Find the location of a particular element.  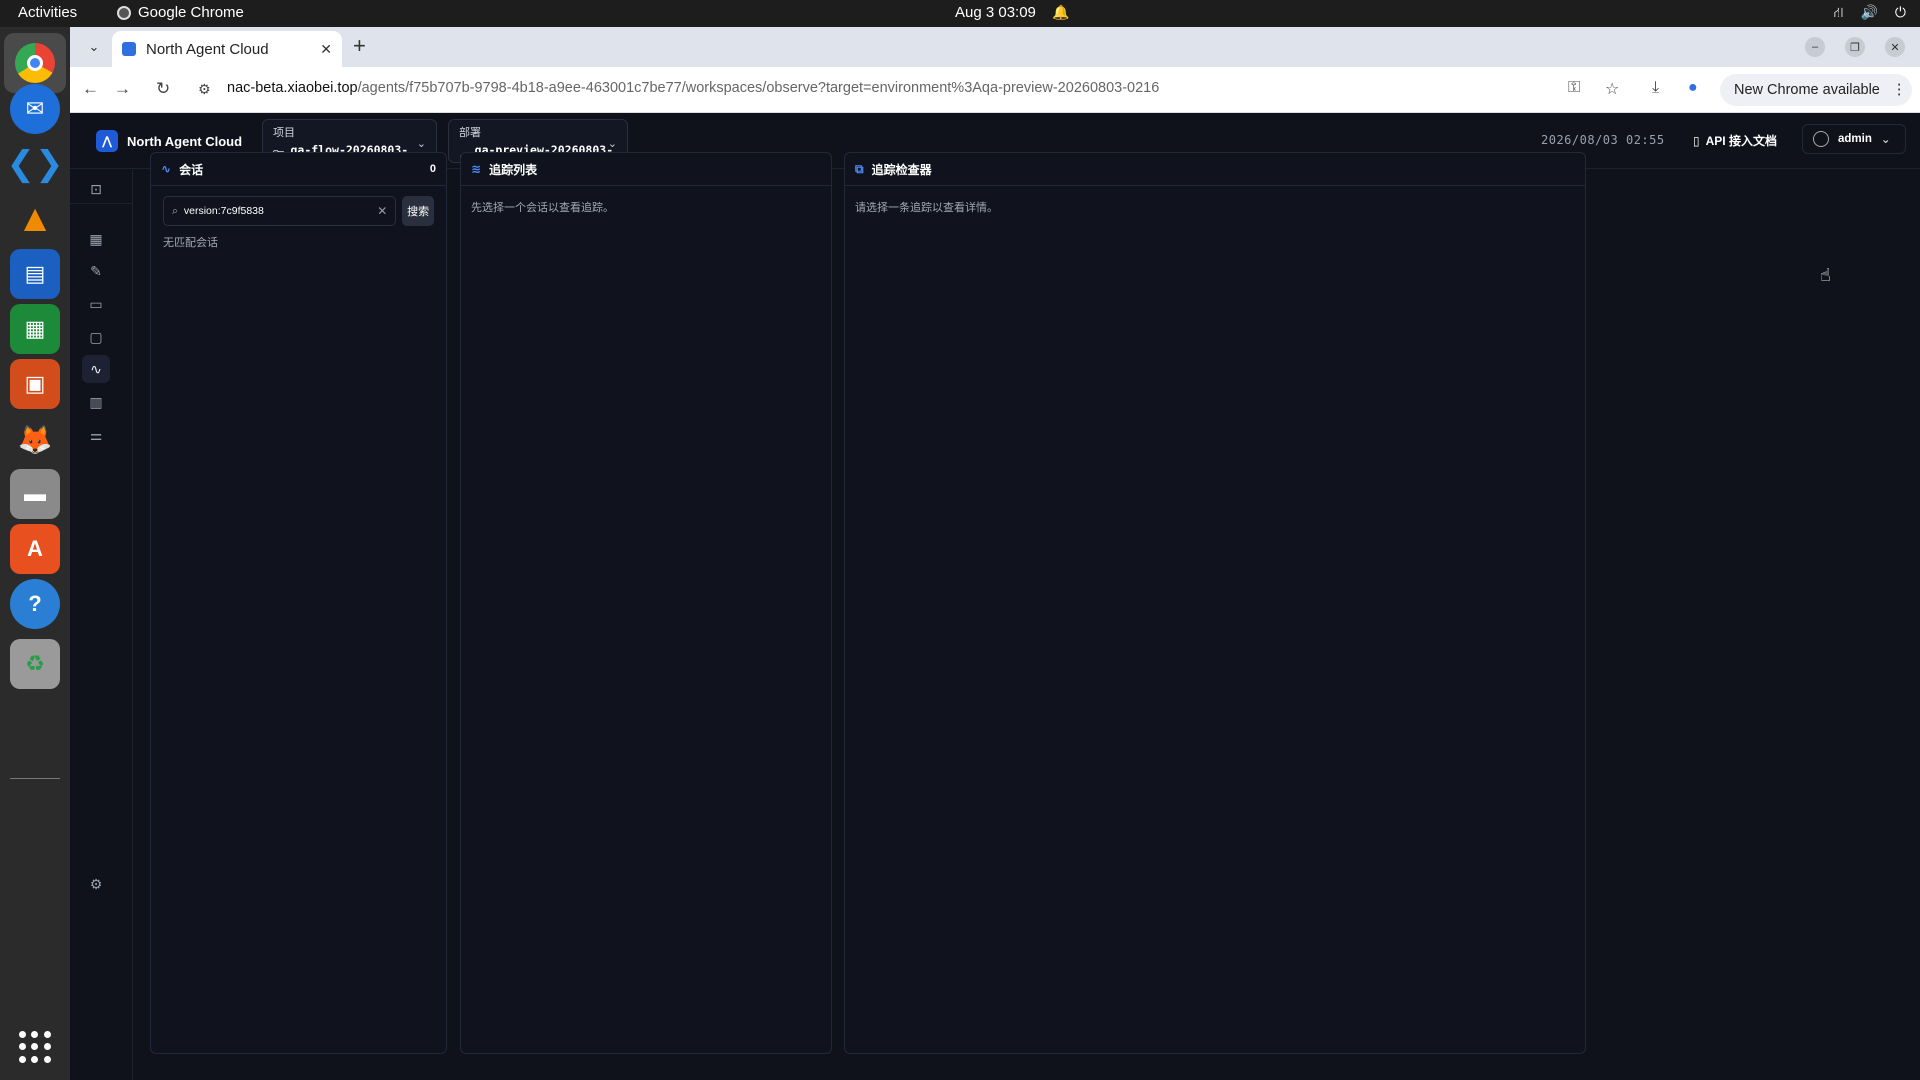

power-icon: ⏻ is located at coordinates (1900, 12).